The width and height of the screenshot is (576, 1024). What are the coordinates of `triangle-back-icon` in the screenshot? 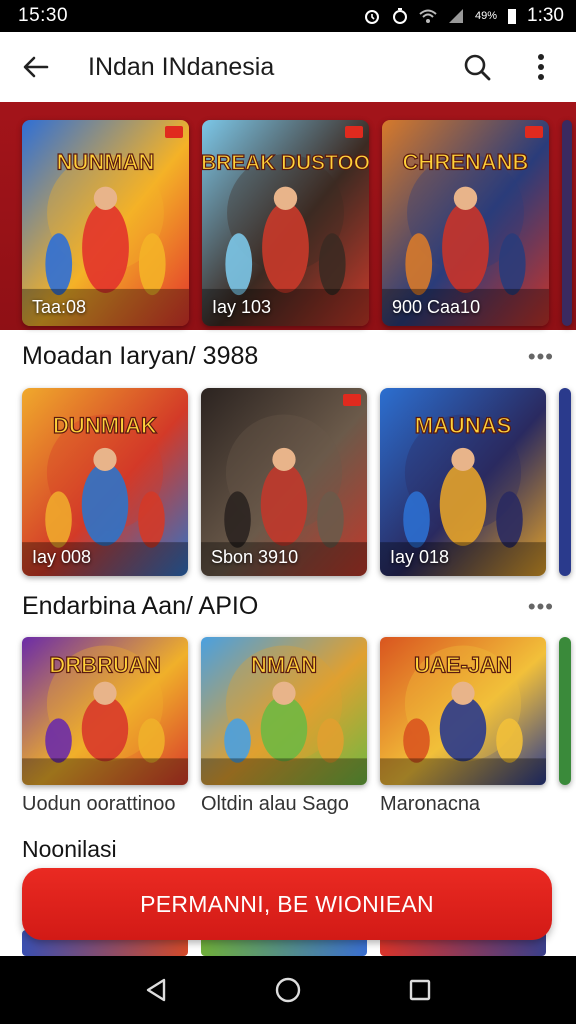 It's located at (156, 990).